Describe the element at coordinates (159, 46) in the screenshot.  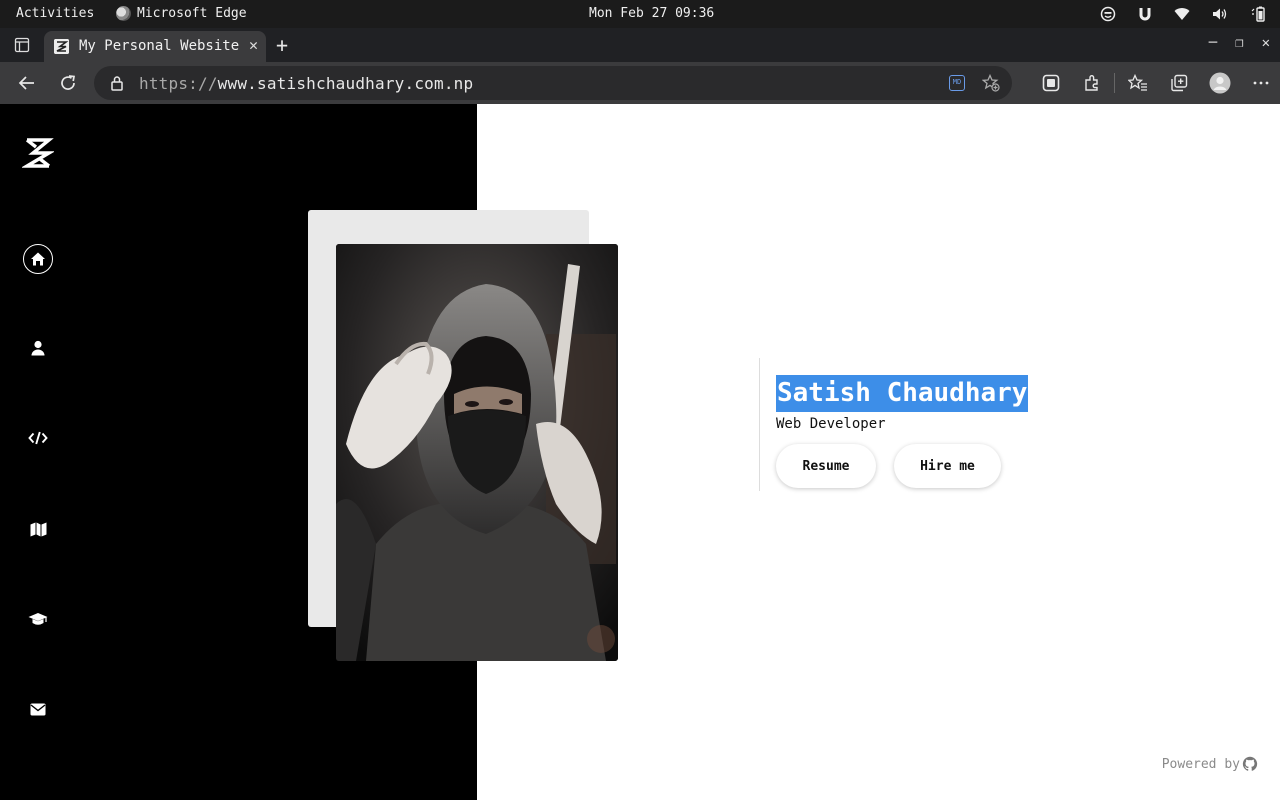
I see `tab-title: My Personal Website` at that location.